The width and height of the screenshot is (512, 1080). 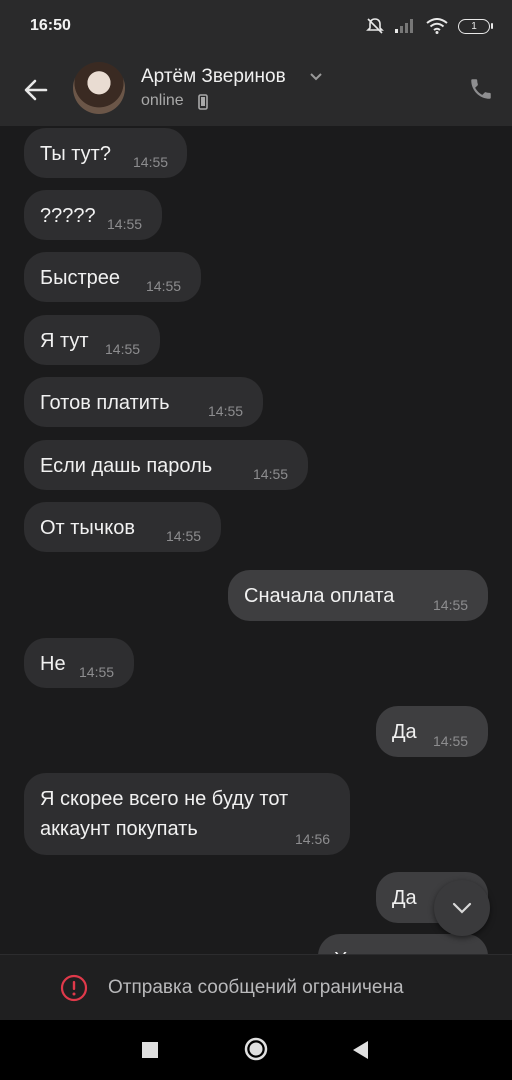 What do you see at coordinates (256, 26) in the screenshot?
I see `status-bar: 16:50 1` at bounding box center [256, 26].